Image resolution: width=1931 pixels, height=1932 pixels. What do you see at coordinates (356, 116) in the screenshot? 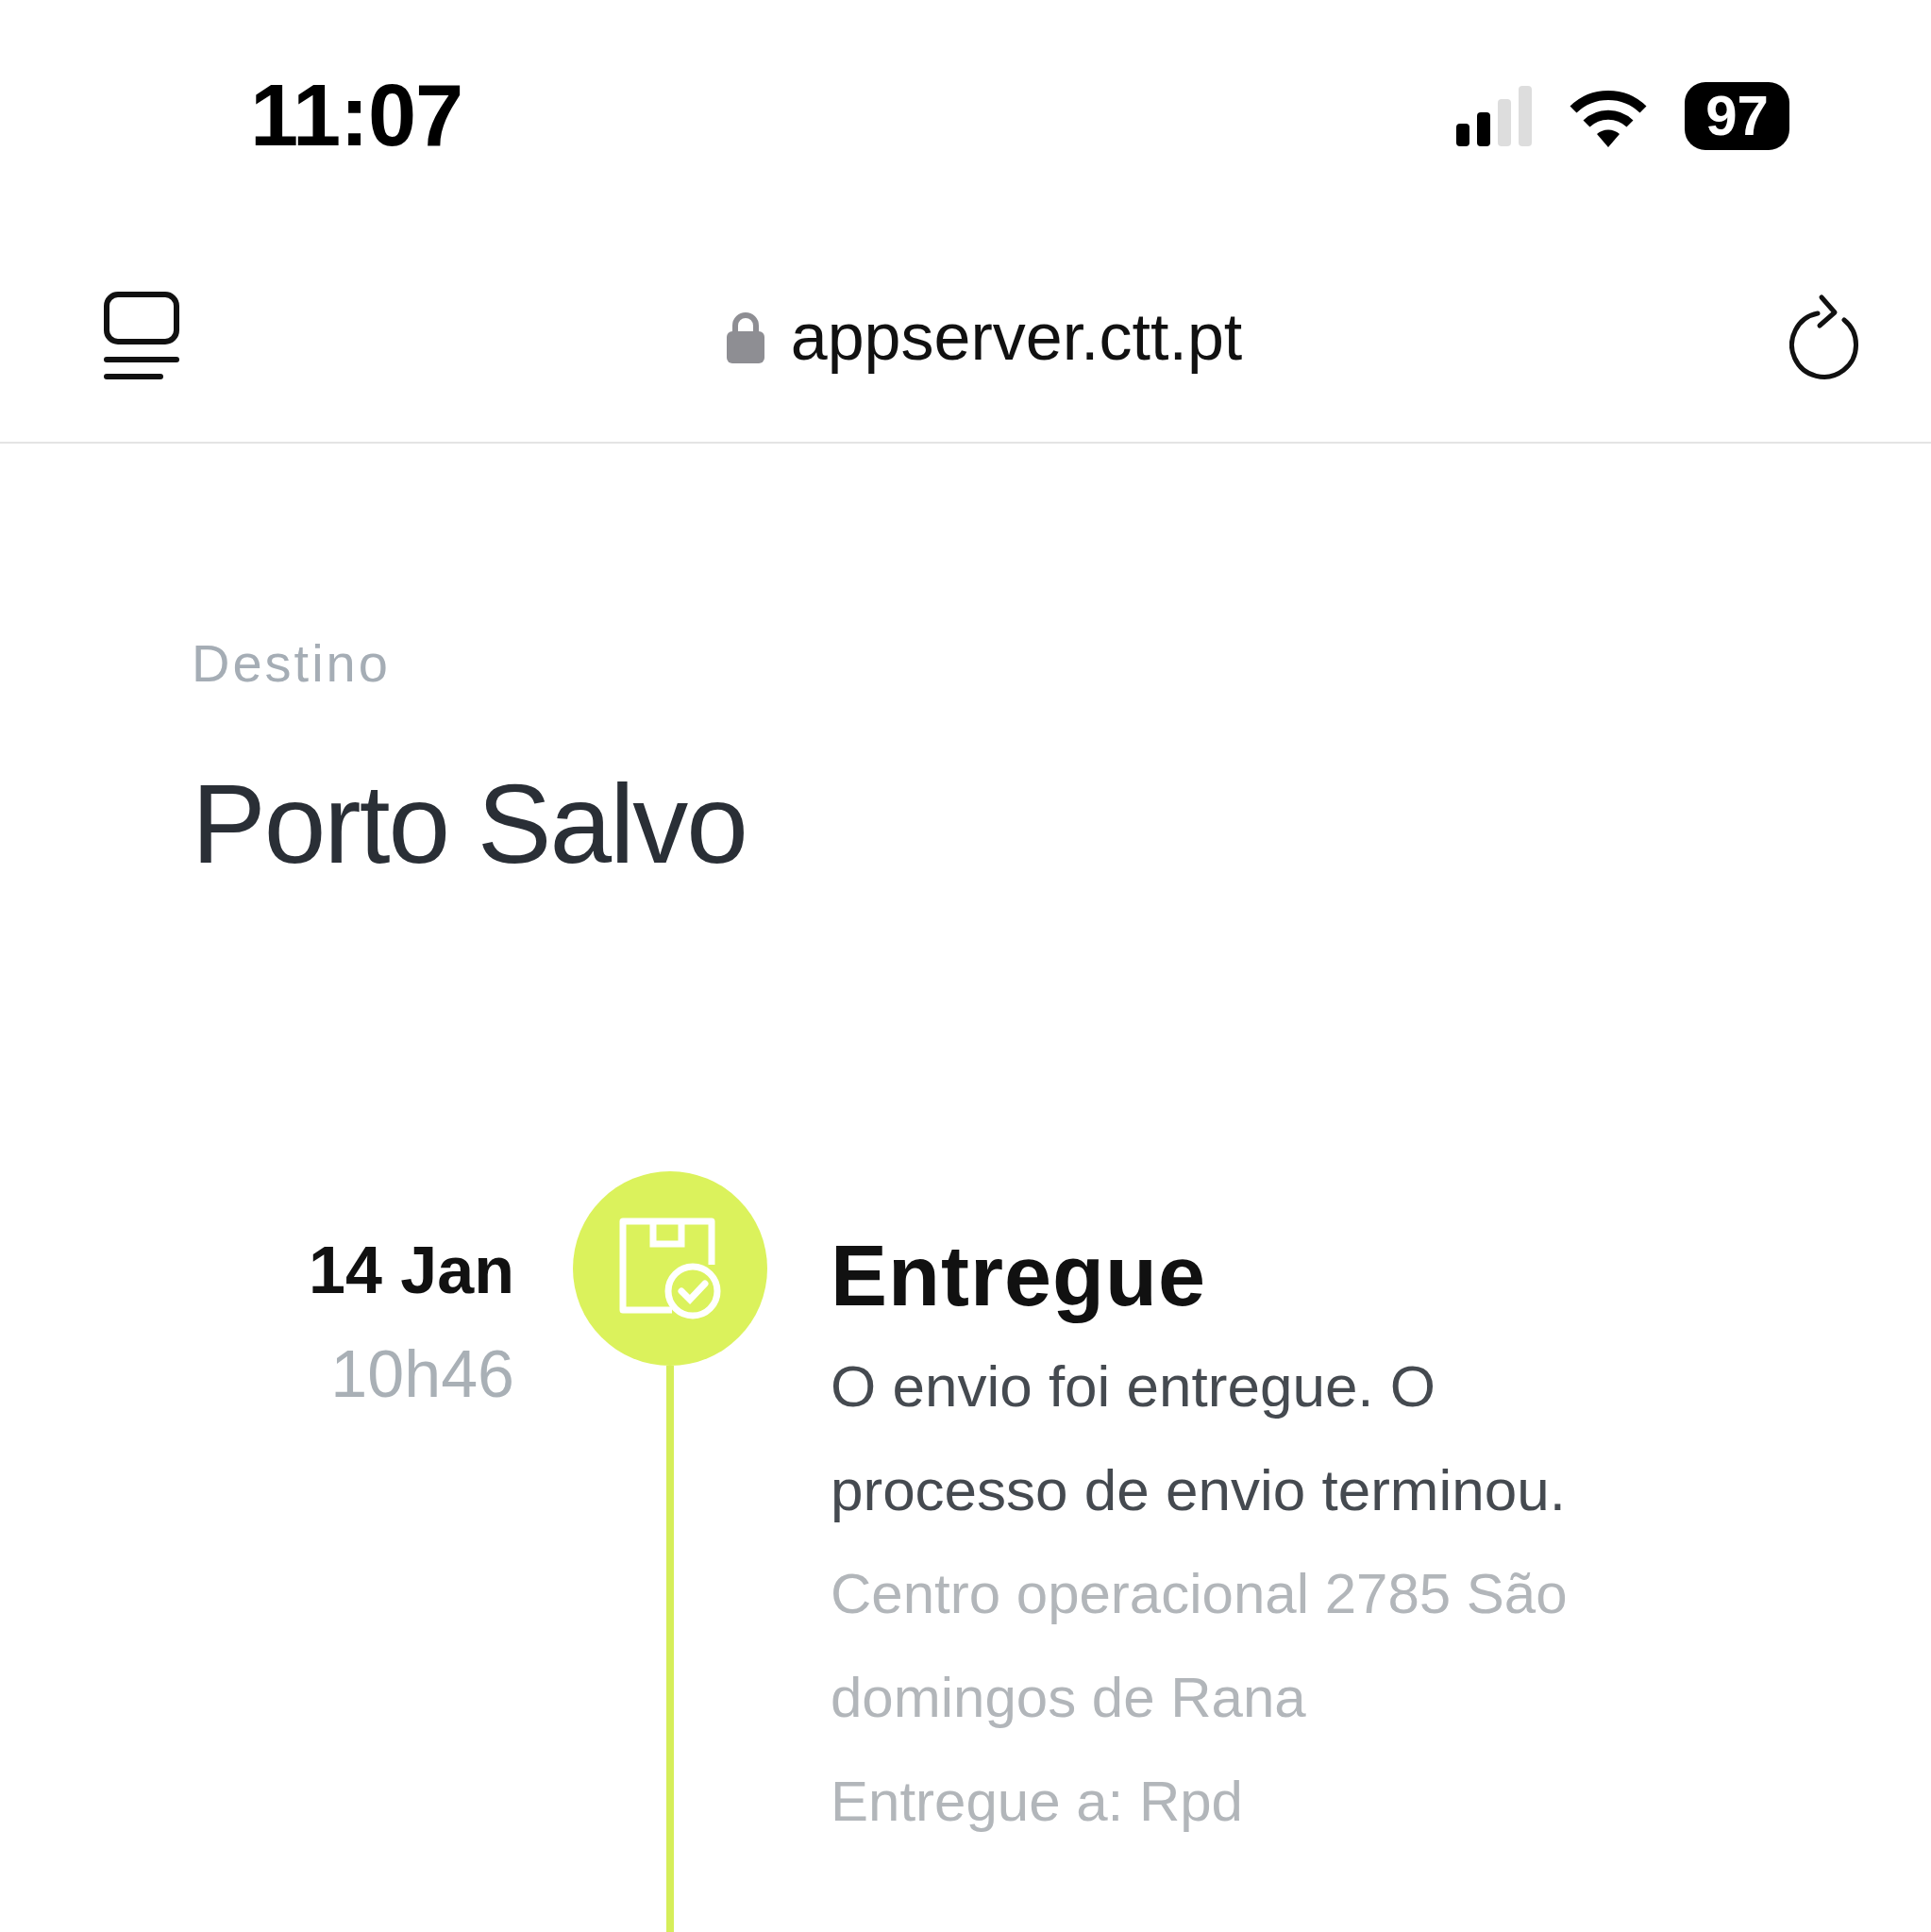
I see `clock-time: 11:07` at bounding box center [356, 116].